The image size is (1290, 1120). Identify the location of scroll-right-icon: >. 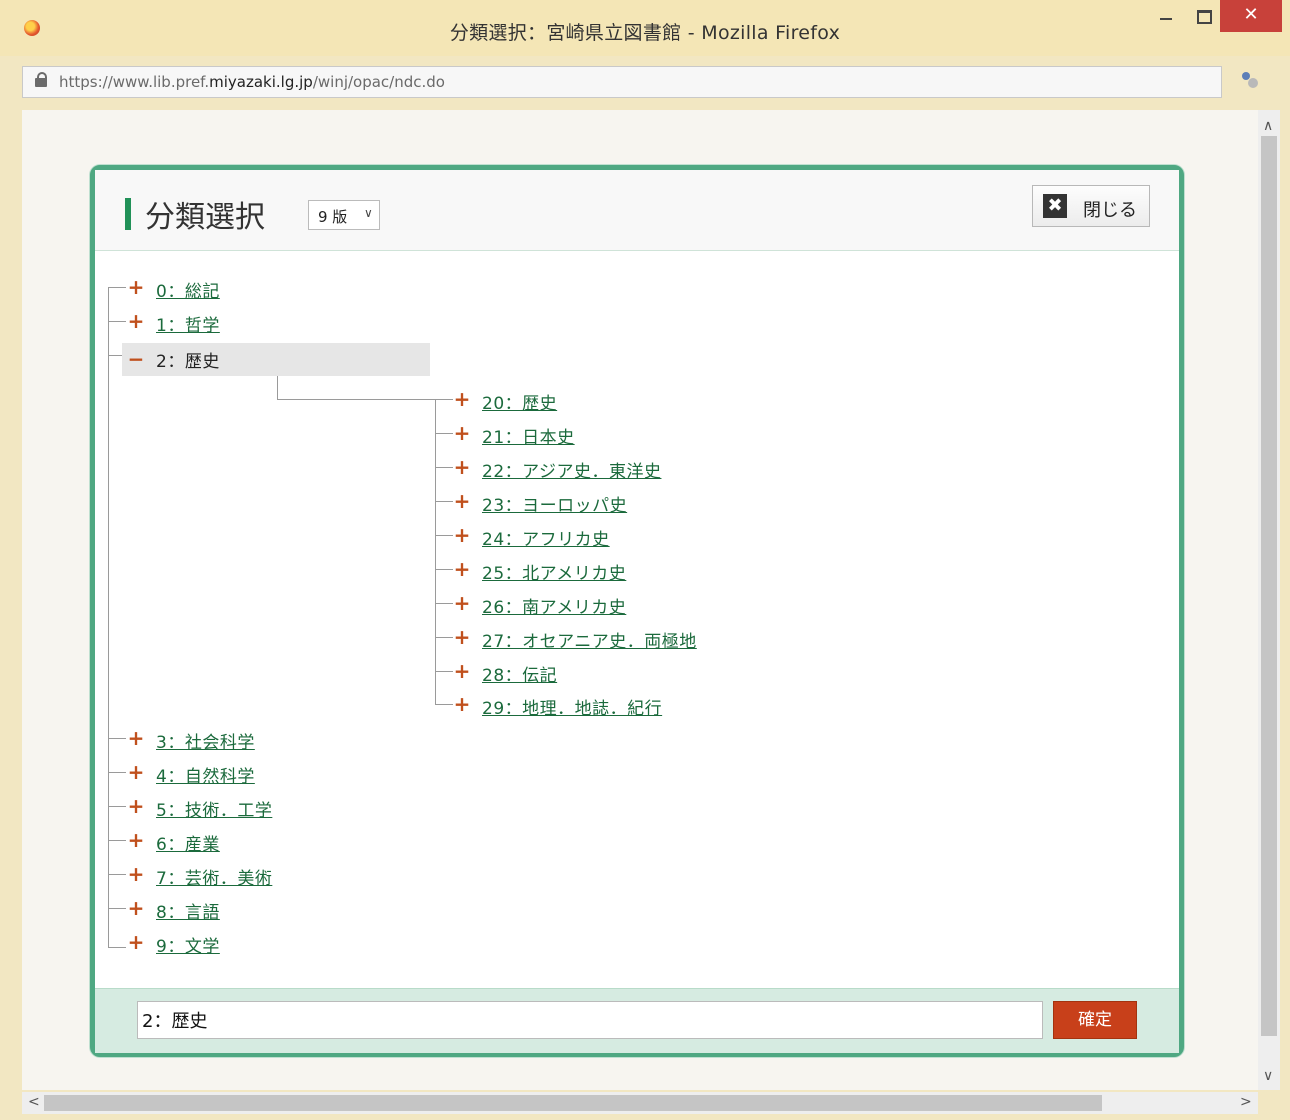
(1246, 1102).